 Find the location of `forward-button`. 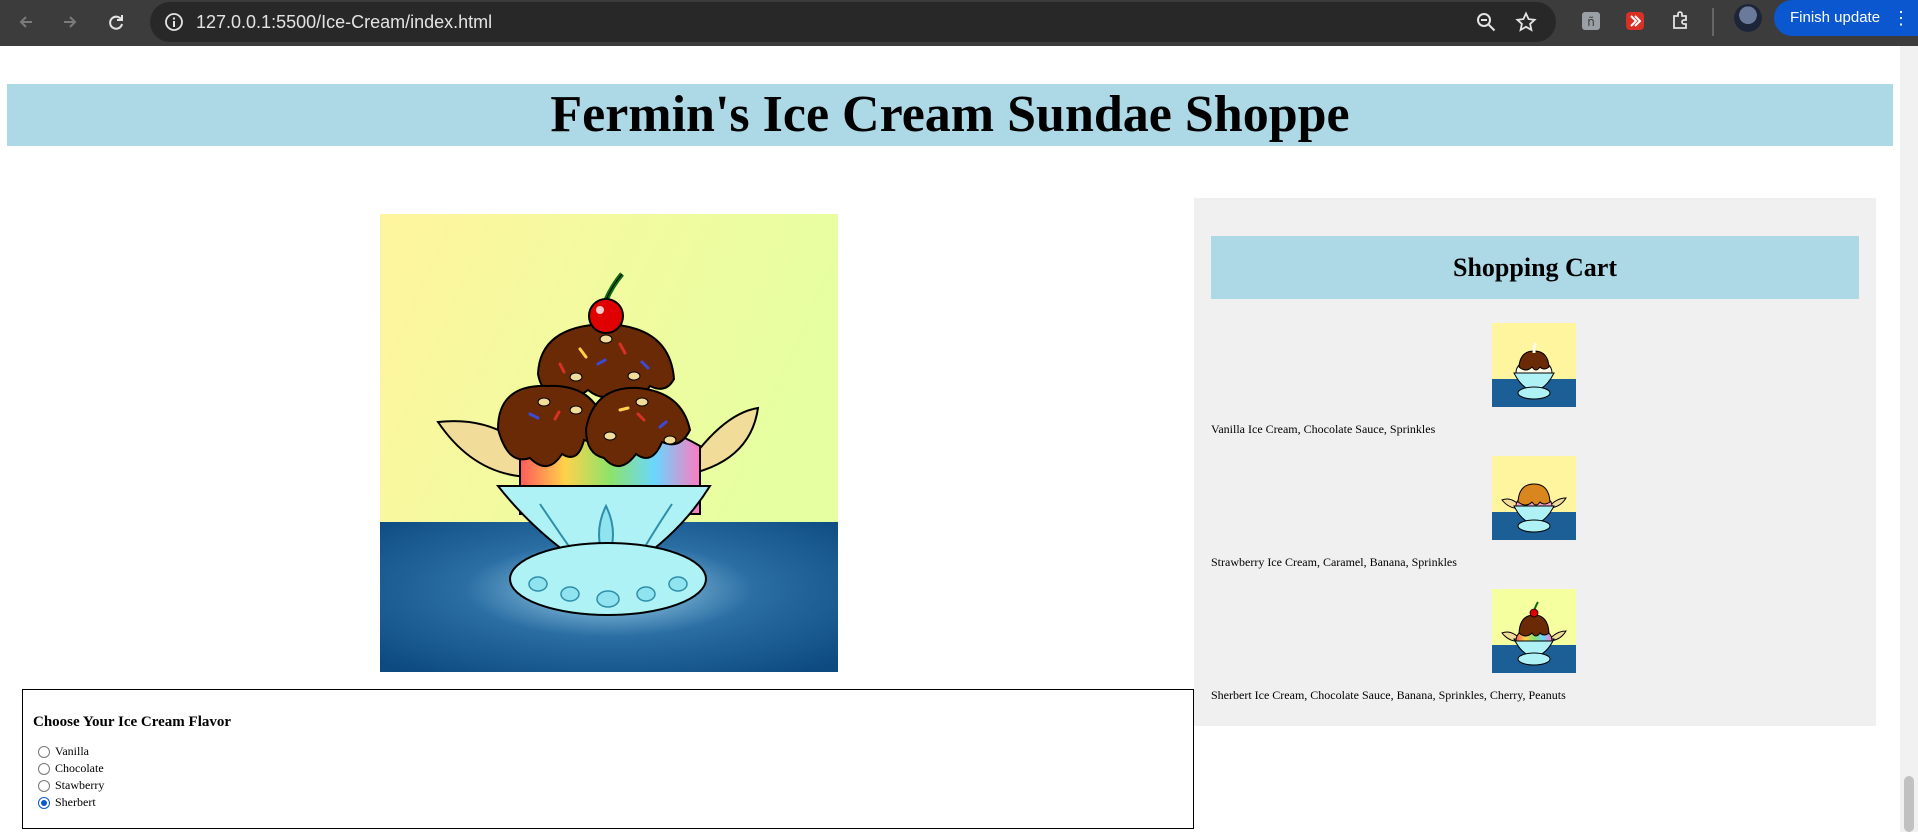

forward-button is located at coordinates (70, 22).